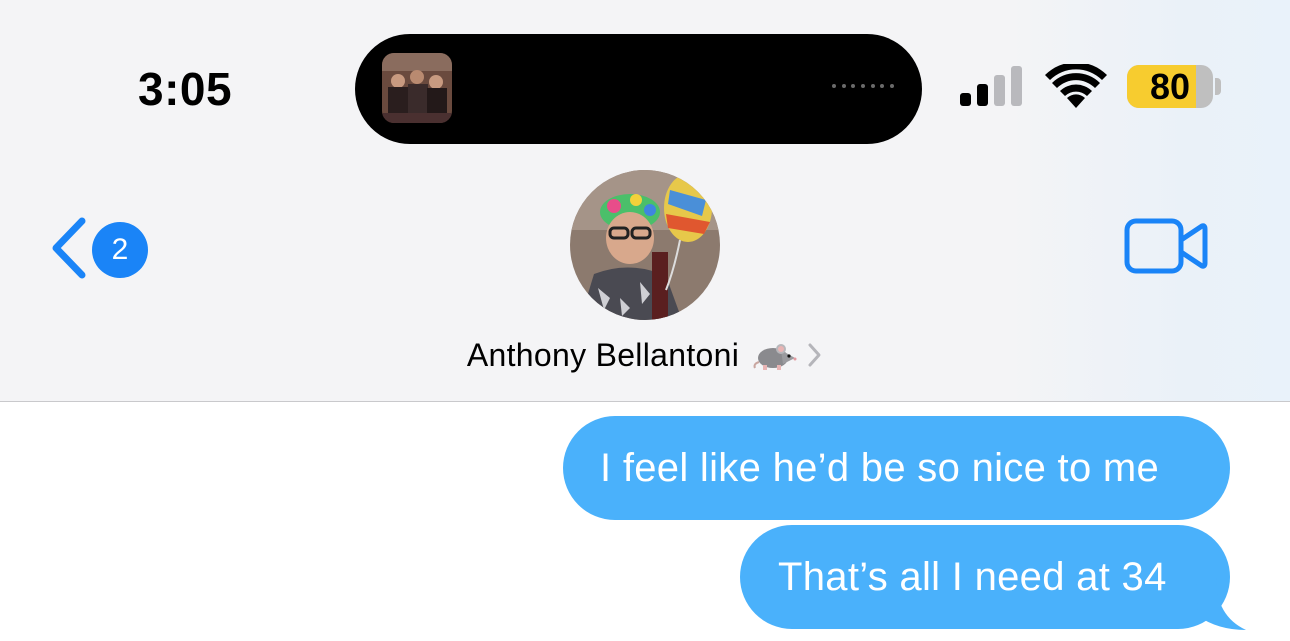  Describe the element at coordinates (1218, 86) in the screenshot. I see `battery-terminal` at that location.